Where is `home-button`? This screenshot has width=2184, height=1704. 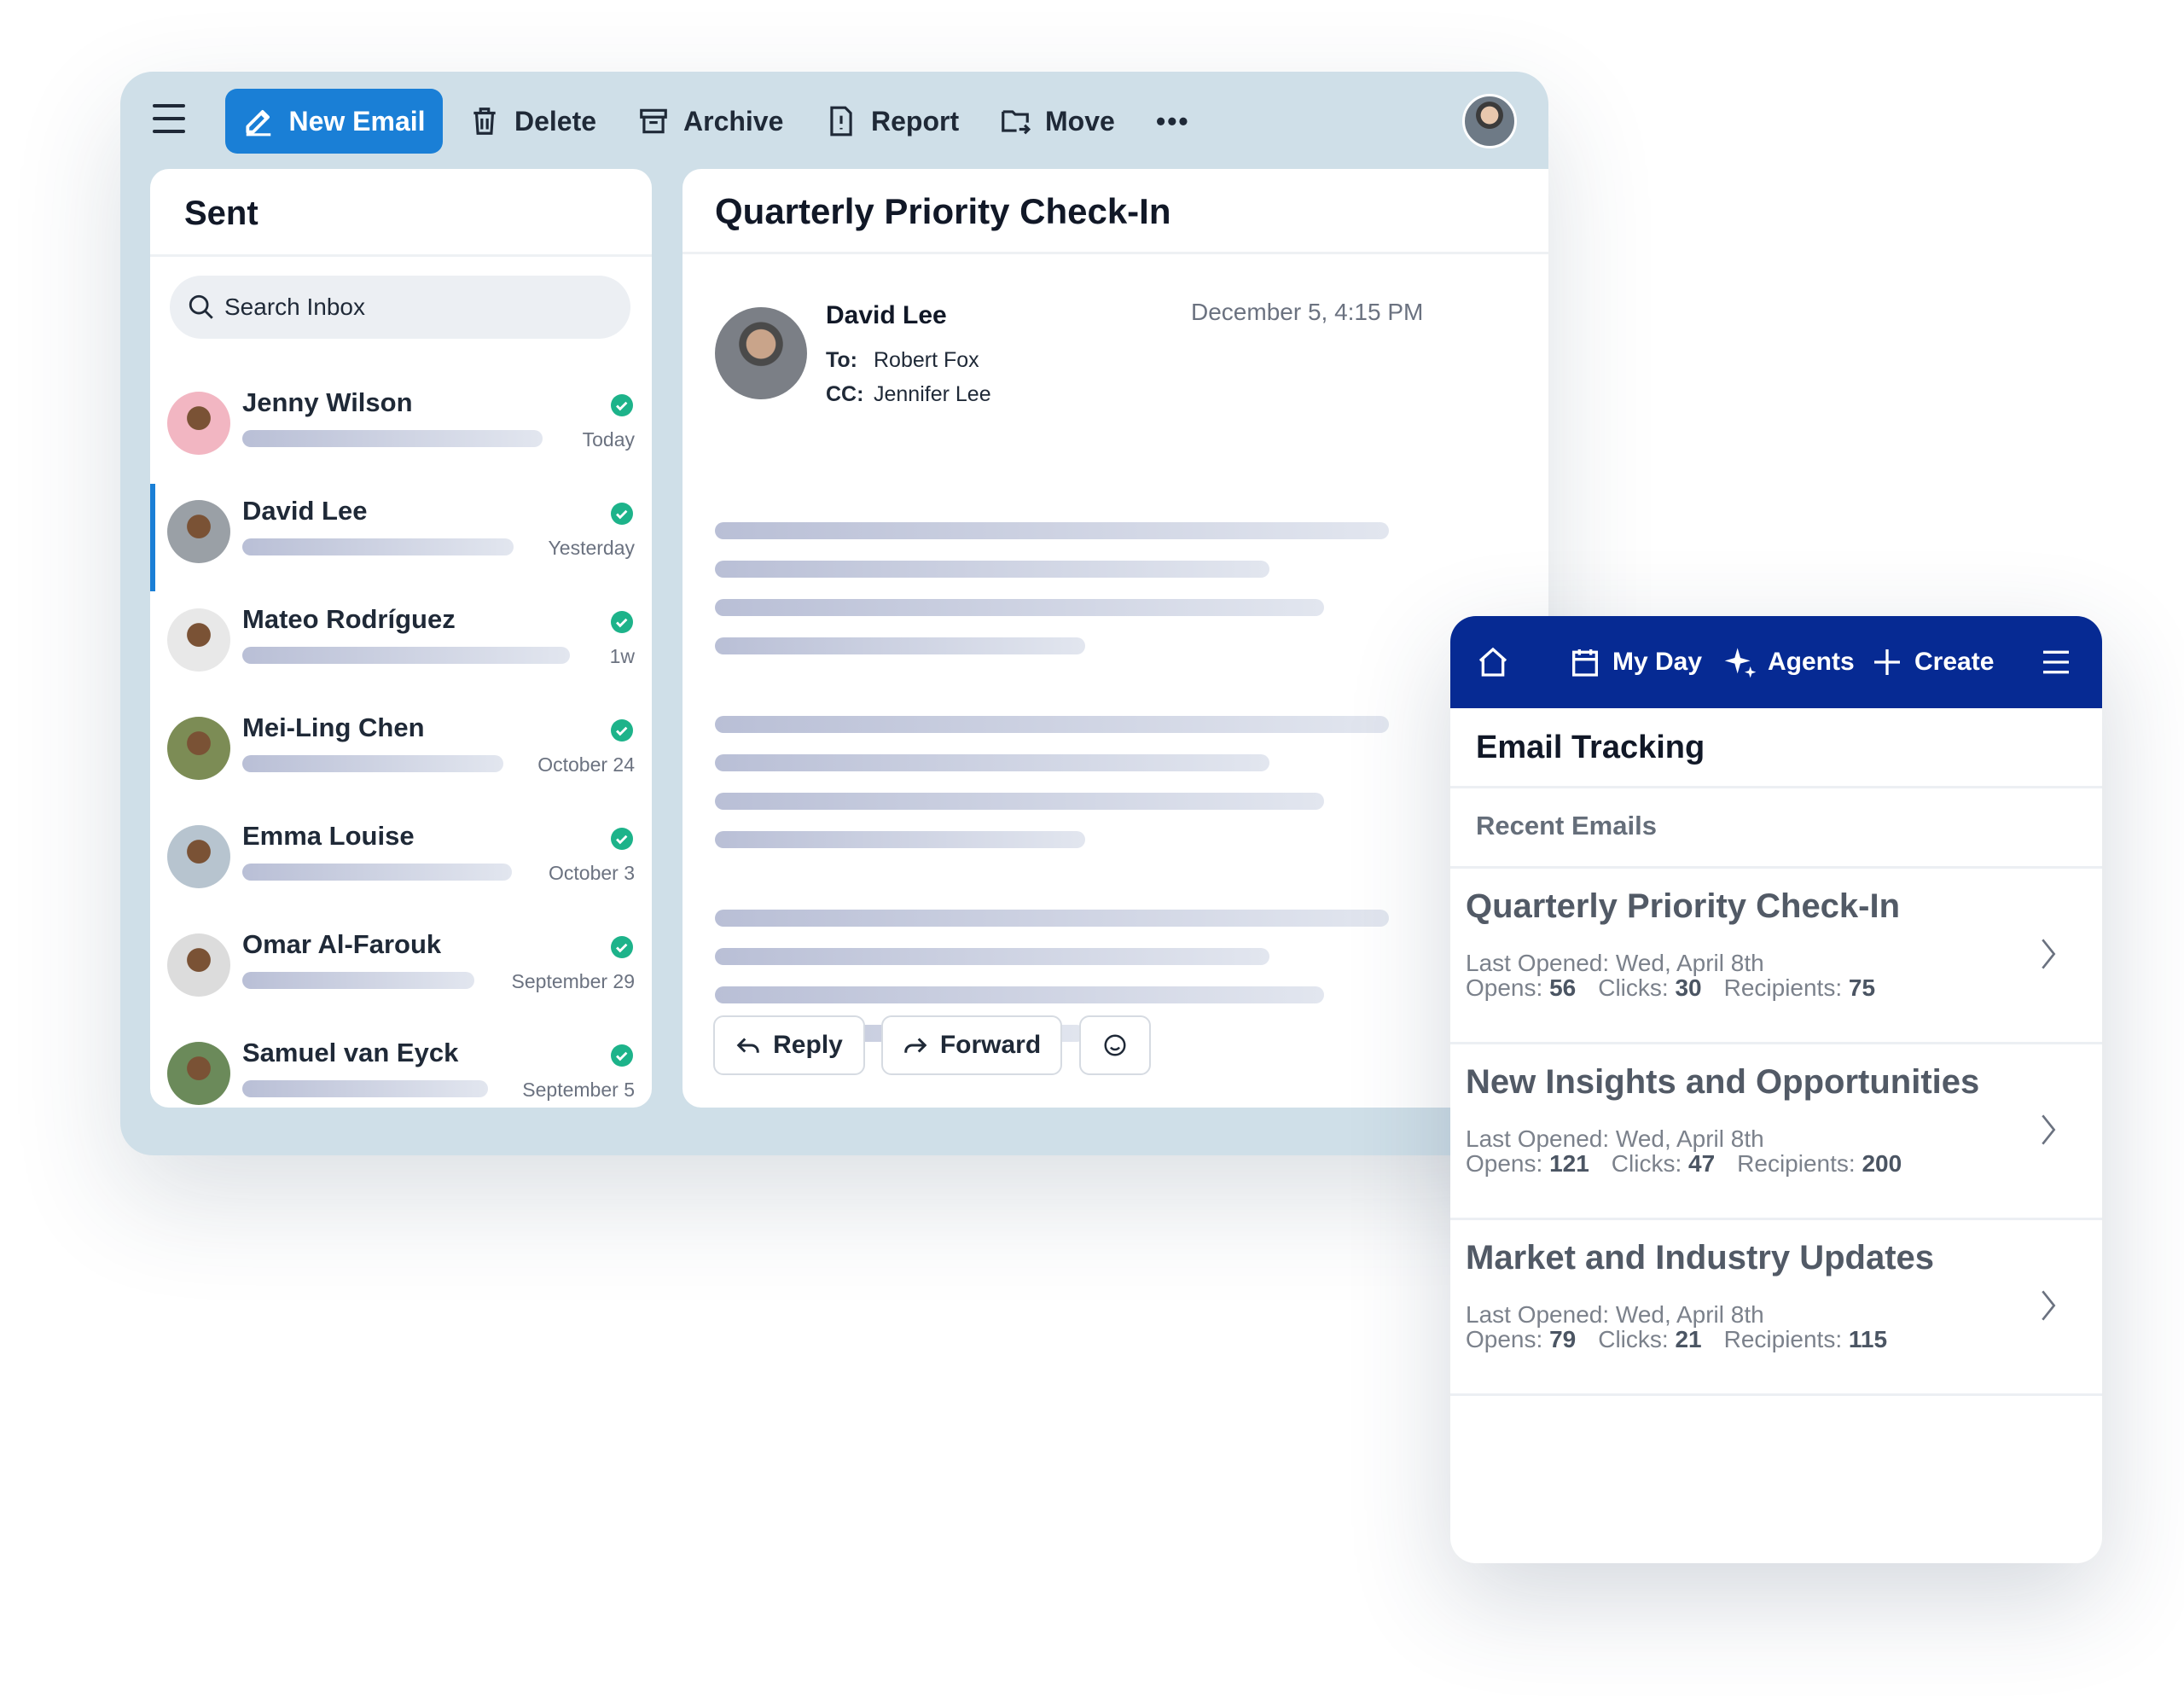 home-button is located at coordinates (1493, 662).